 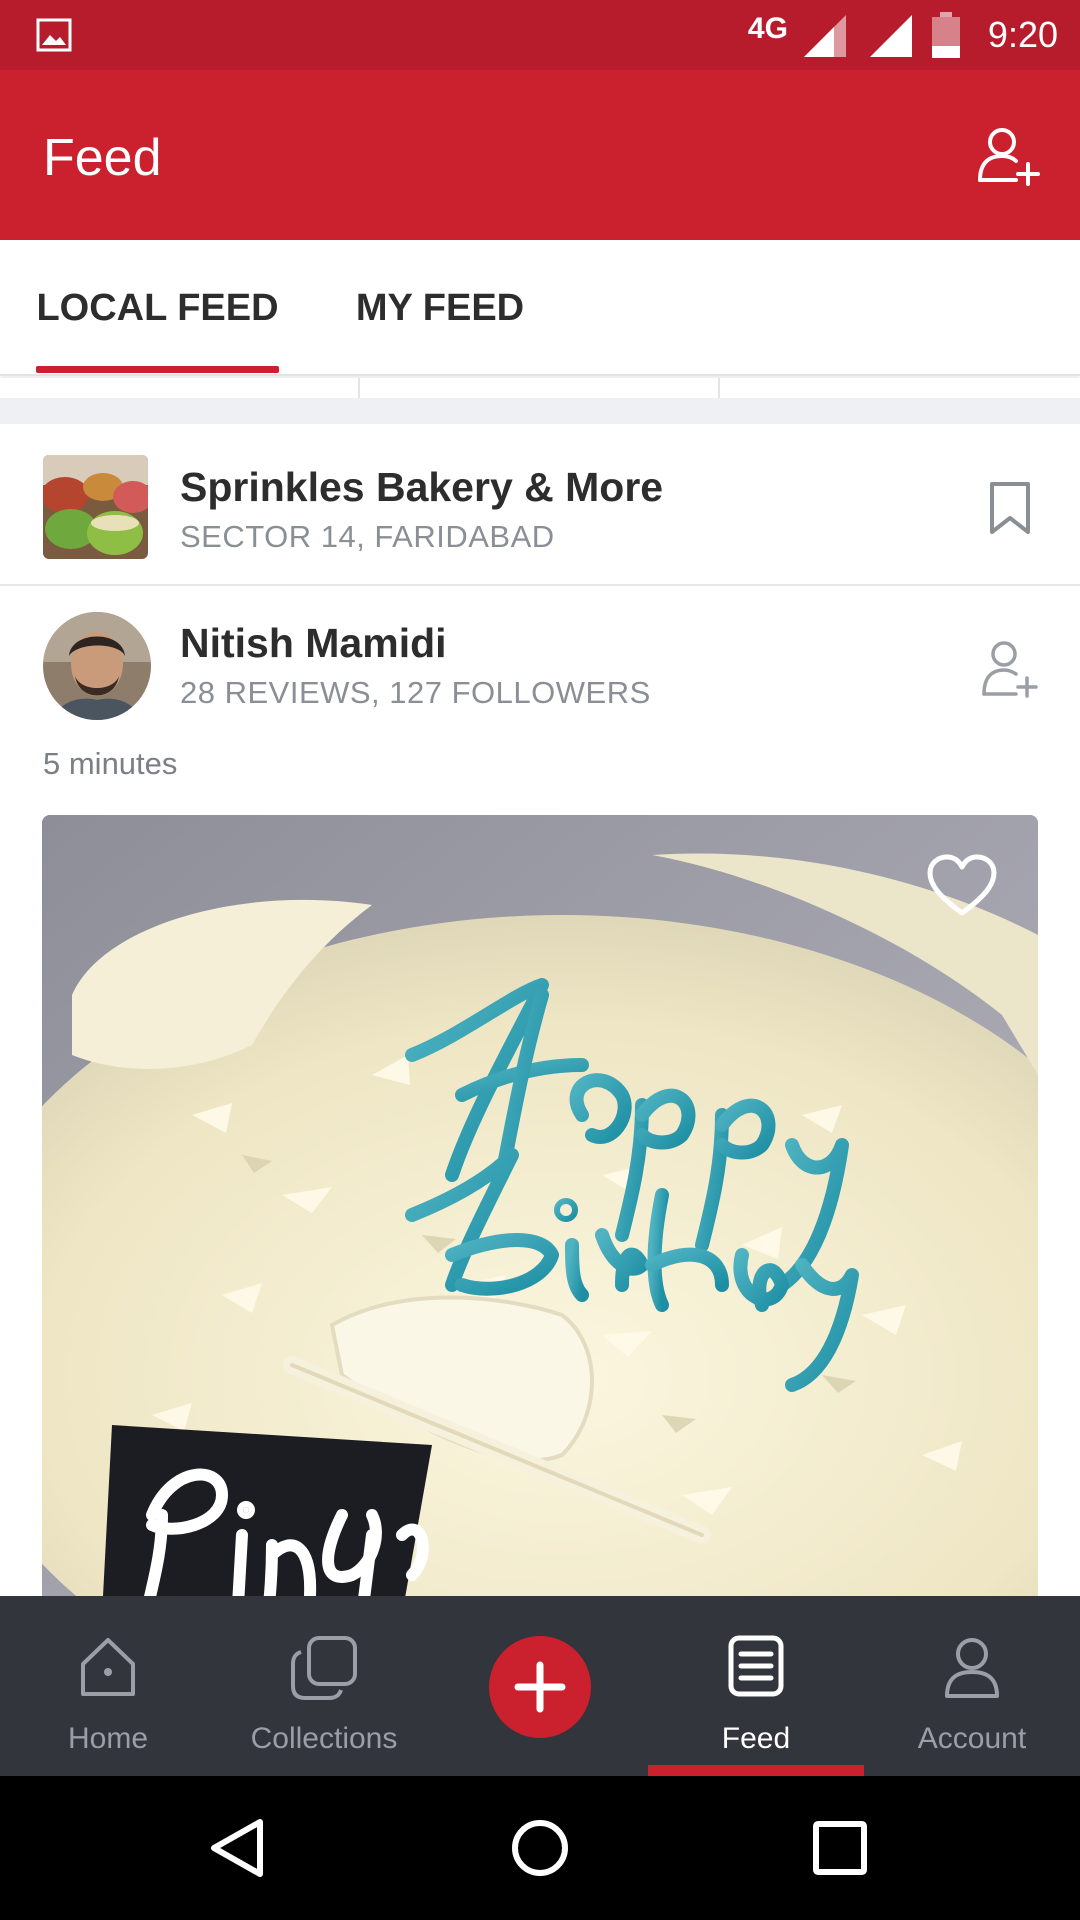 I want to click on restaurant-location: SECTOR 14, FARIDABAD, so click(x=367, y=536).